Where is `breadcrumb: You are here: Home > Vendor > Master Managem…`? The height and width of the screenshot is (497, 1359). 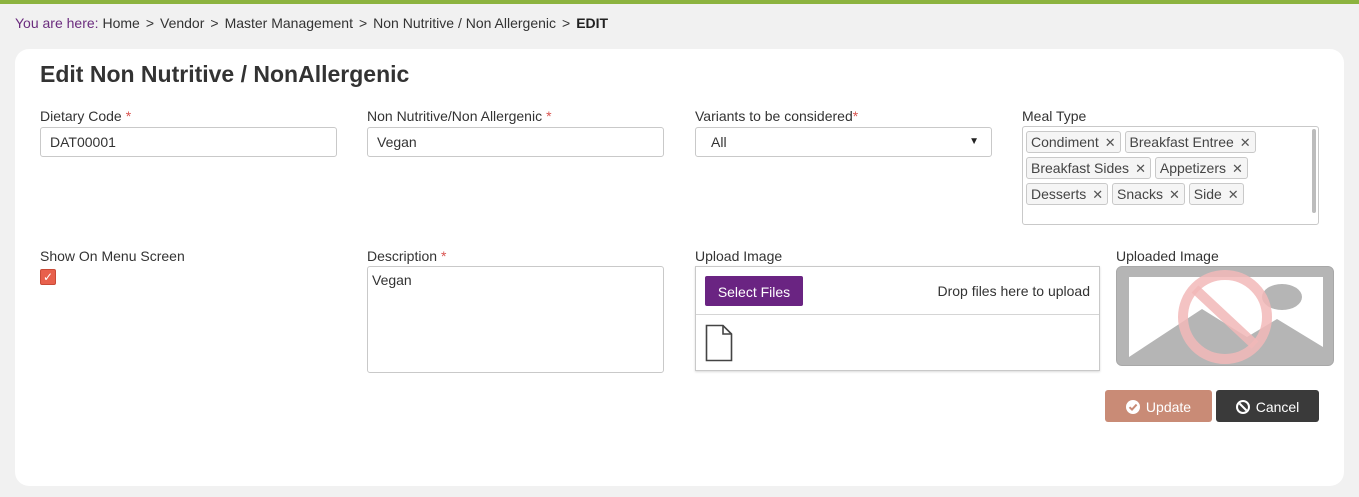 breadcrumb: You are here: Home > Vendor > Master Managem… is located at coordinates (312, 23).